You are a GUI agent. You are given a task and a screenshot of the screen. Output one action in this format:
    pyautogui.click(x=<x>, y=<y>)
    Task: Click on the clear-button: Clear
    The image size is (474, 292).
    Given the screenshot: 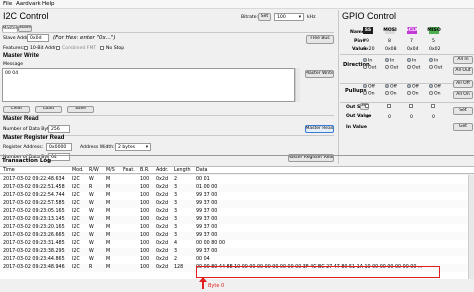 What is the action you would take?
    pyautogui.click(x=16, y=109)
    